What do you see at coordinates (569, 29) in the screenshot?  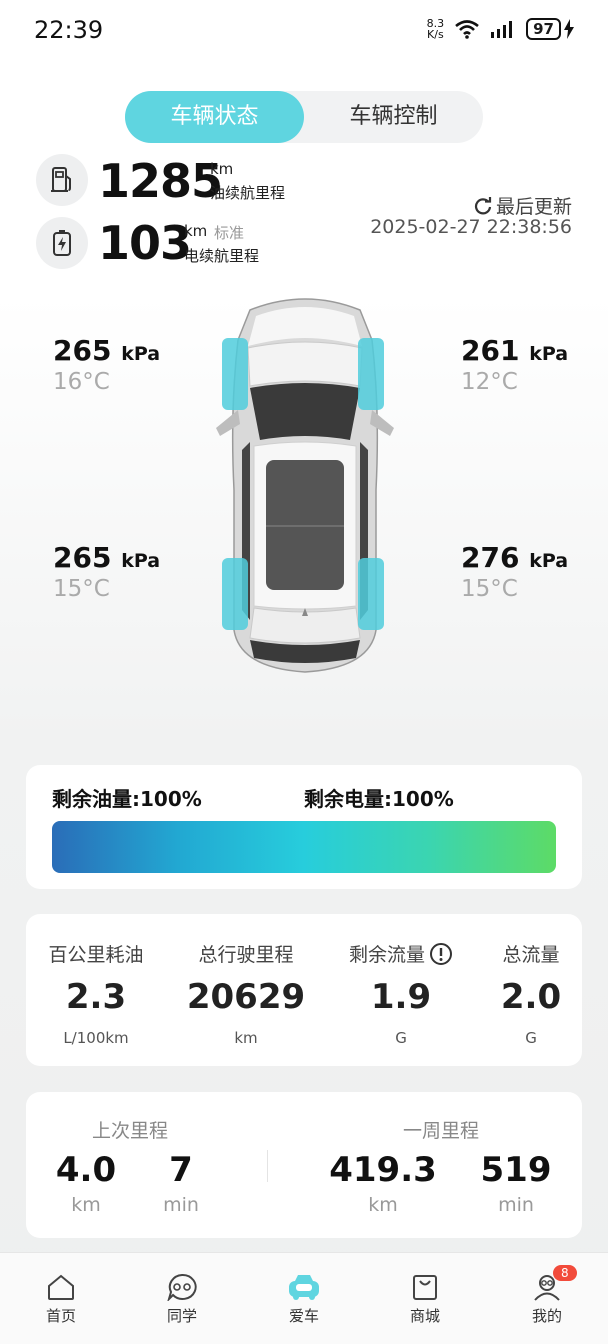 I see `charging-icon` at bounding box center [569, 29].